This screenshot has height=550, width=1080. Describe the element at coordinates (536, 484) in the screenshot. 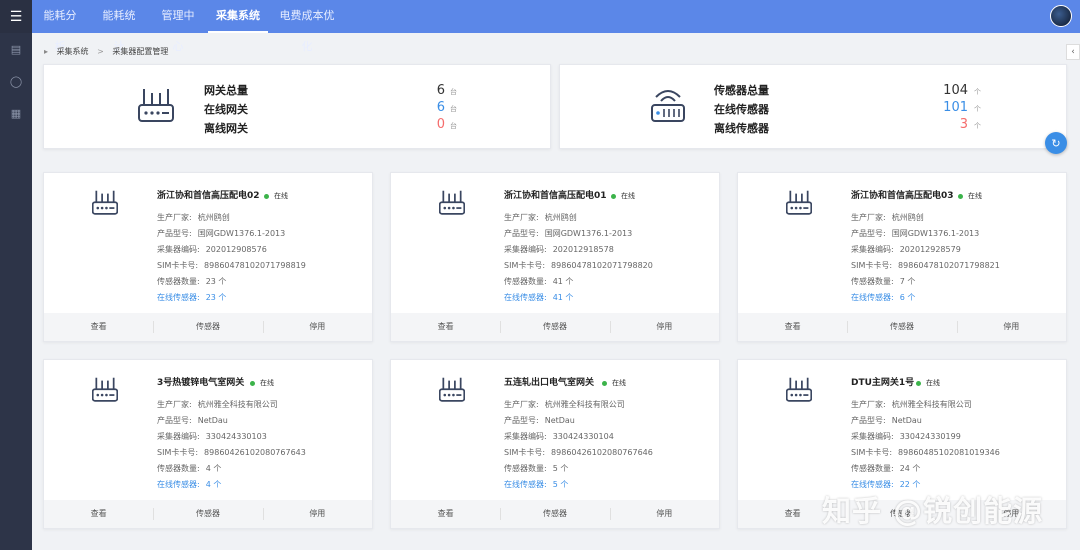

I see `online-sensor-row: 在线传感器: 5 个` at that location.